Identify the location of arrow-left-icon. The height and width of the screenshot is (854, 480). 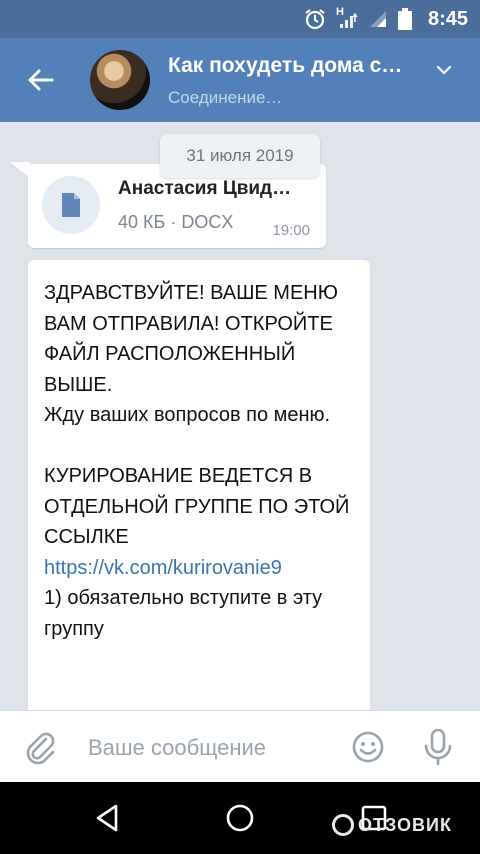
(41, 80).